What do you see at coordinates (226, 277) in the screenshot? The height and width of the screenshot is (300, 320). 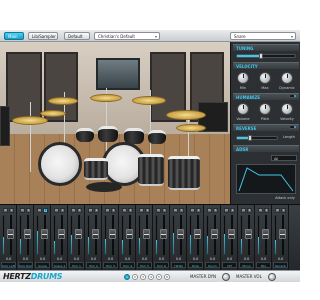 I see `master-dyn-knob` at bounding box center [226, 277].